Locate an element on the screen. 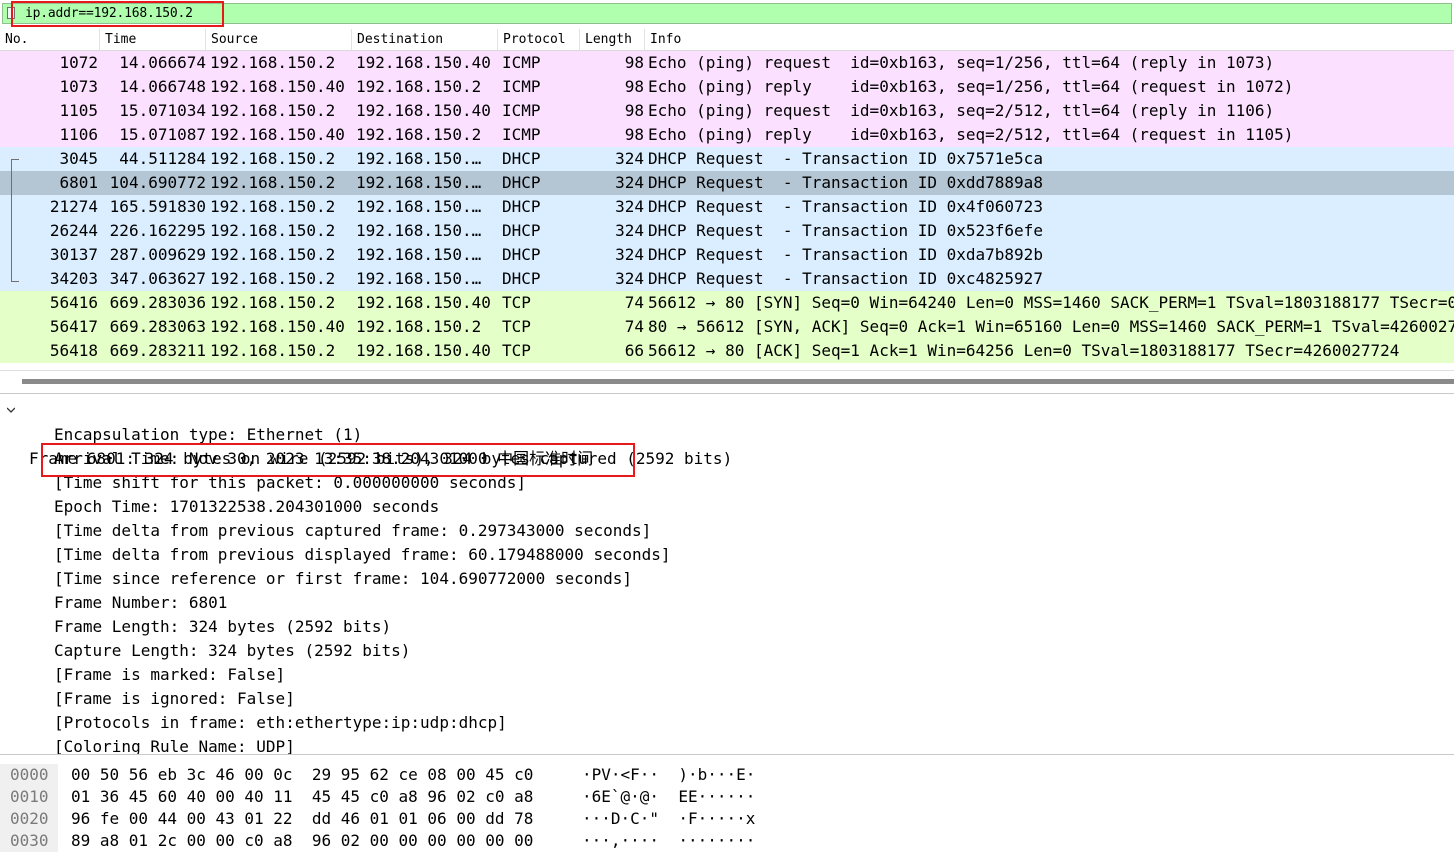 This screenshot has width=1454, height=855. packet-time: 14.066674 is located at coordinates (162, 62).